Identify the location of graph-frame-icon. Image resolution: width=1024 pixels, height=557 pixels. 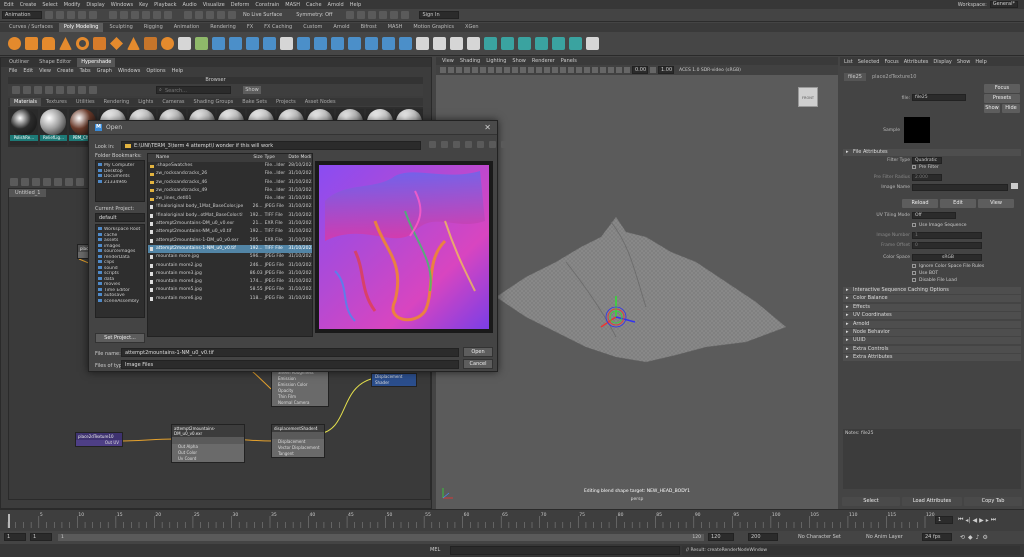
(80, 182).